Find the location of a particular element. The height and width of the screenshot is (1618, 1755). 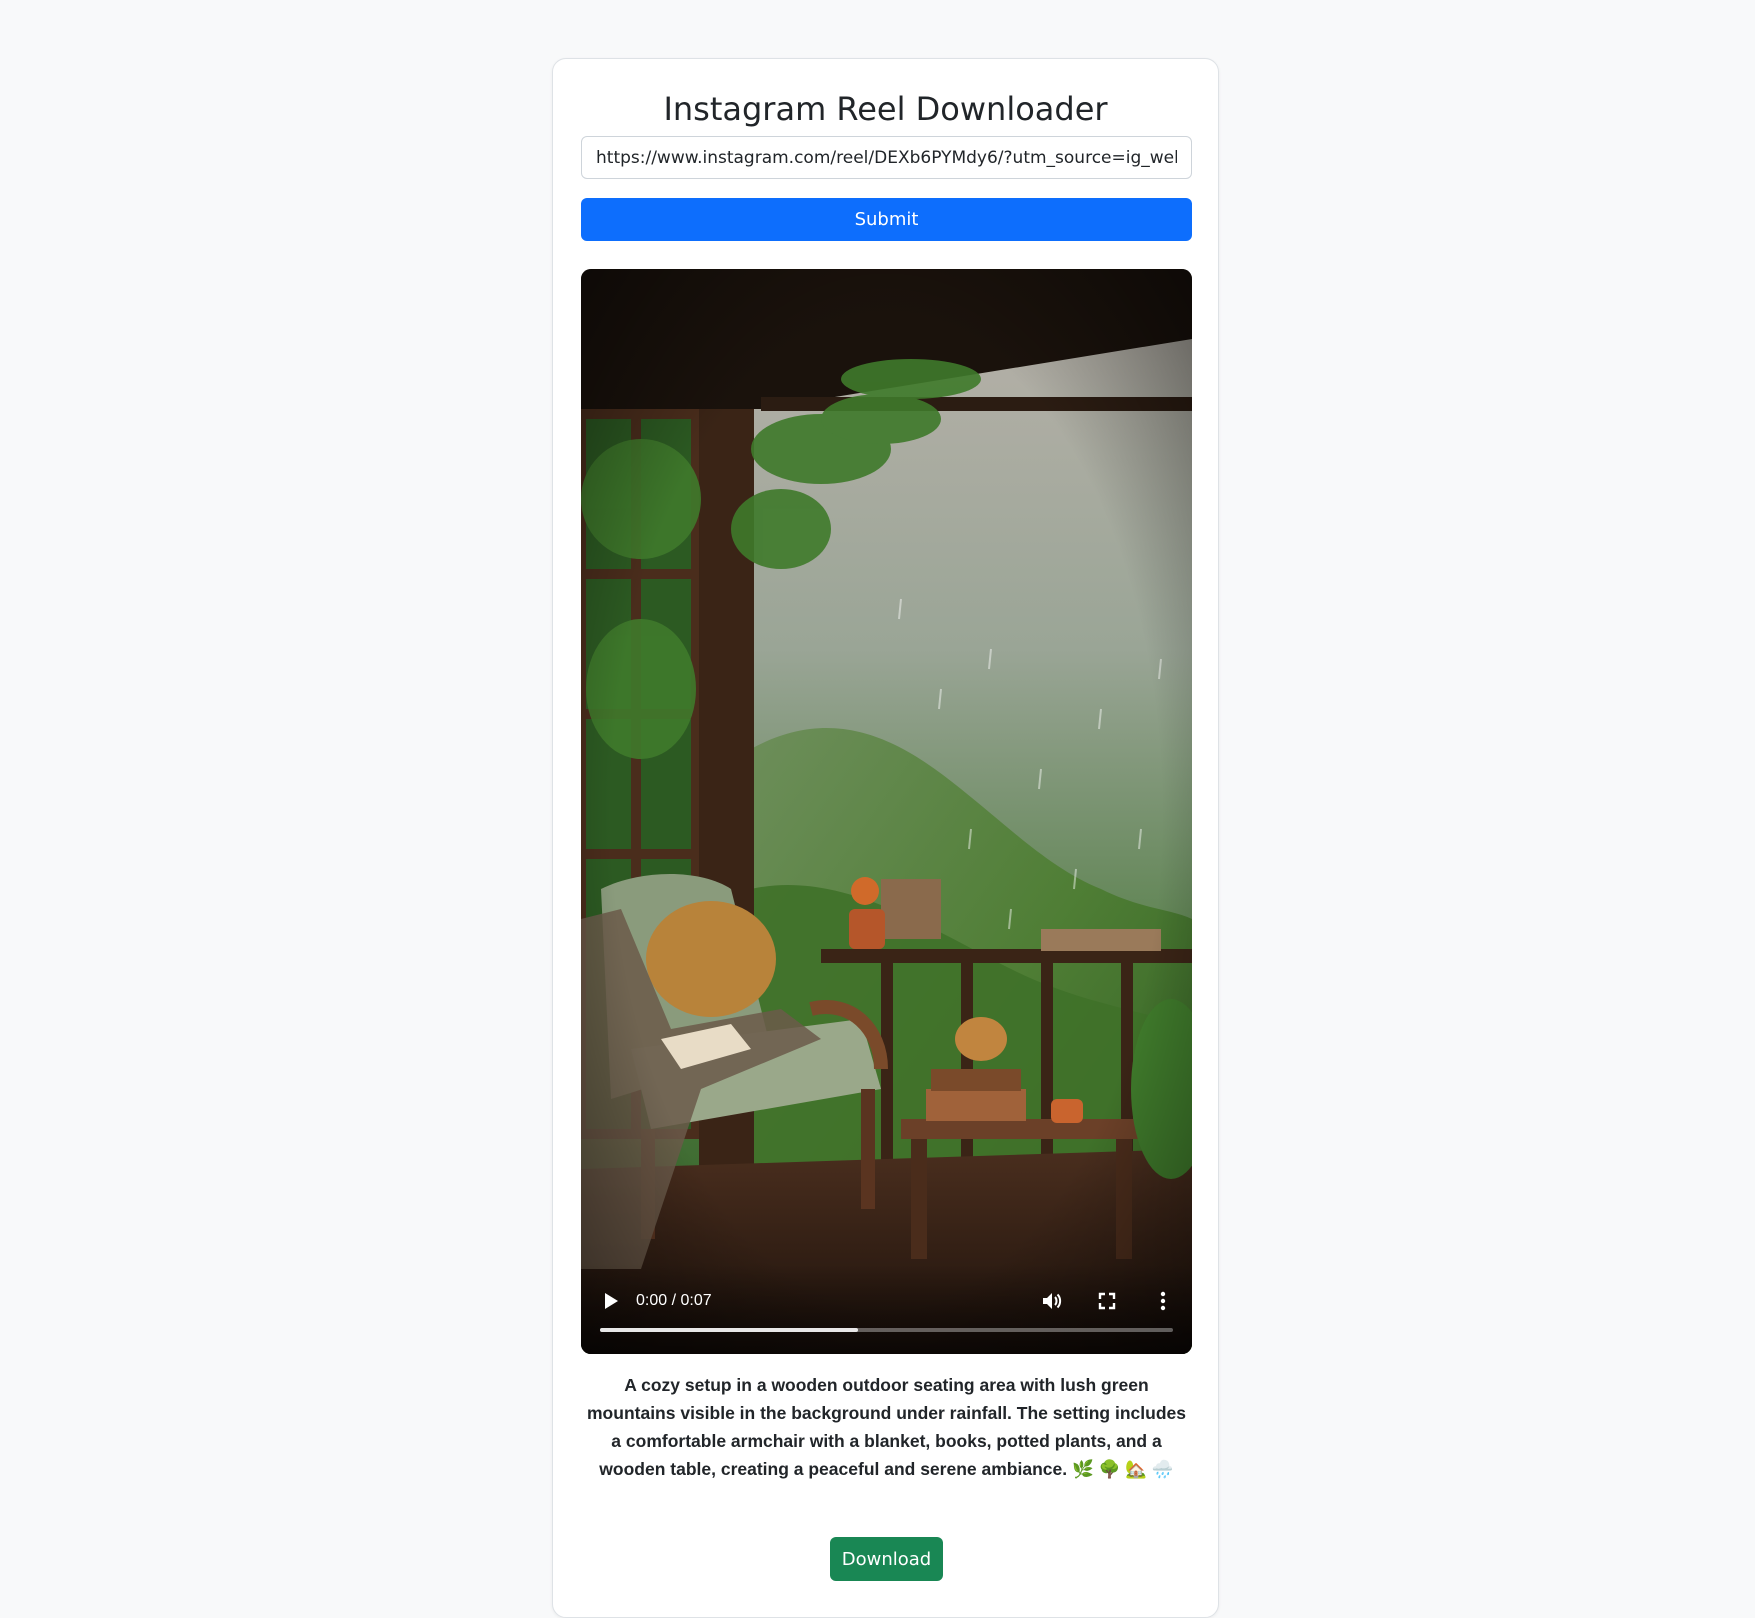

fullscreen-icon is located at coordinates (1107, 1301).